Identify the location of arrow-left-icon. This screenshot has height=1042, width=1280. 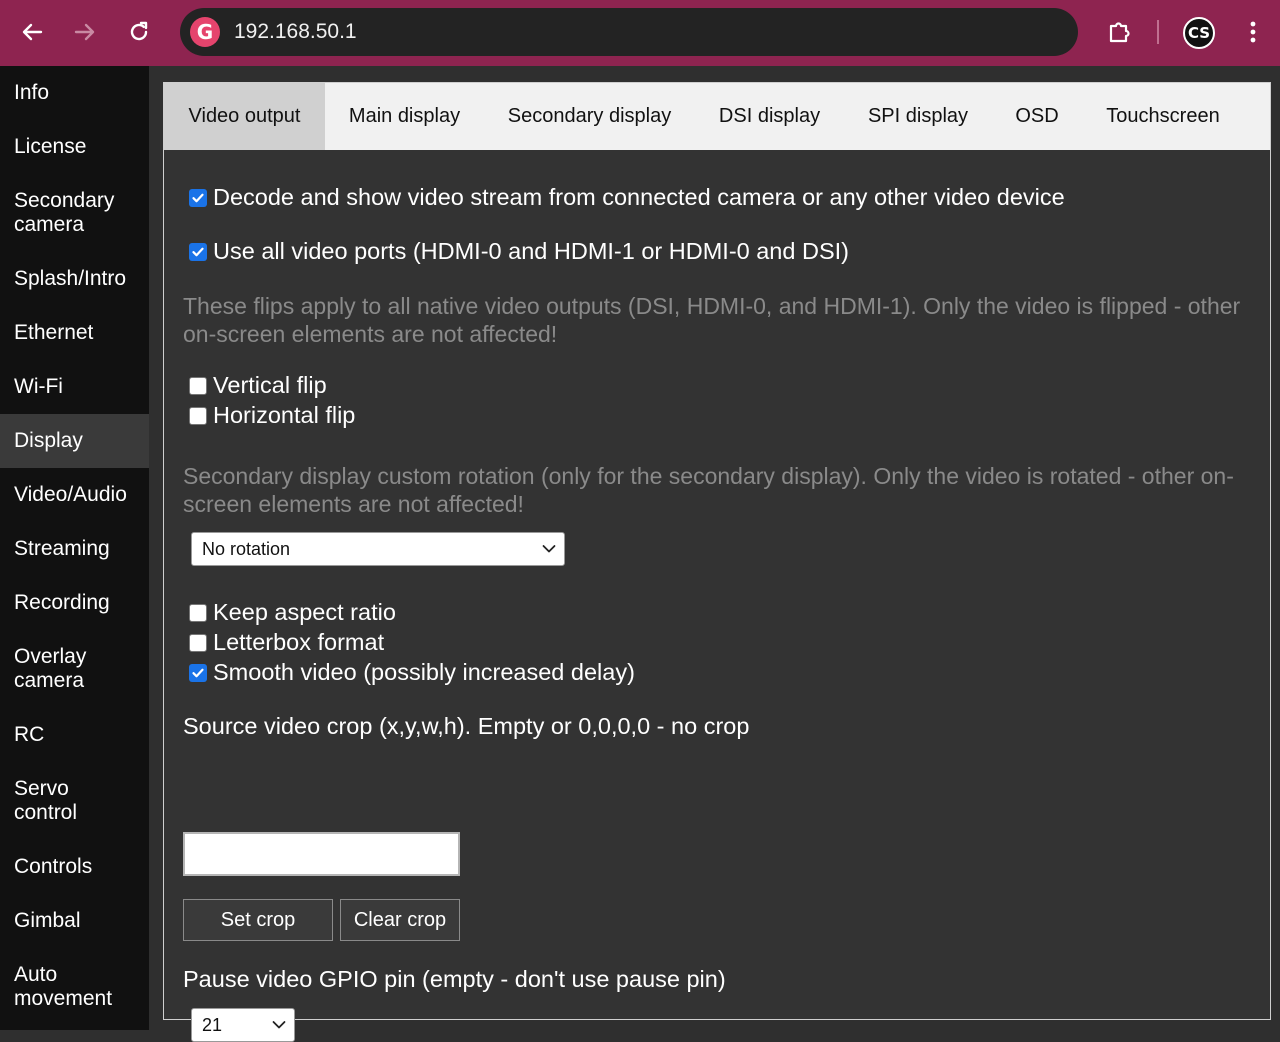
(32, 32).